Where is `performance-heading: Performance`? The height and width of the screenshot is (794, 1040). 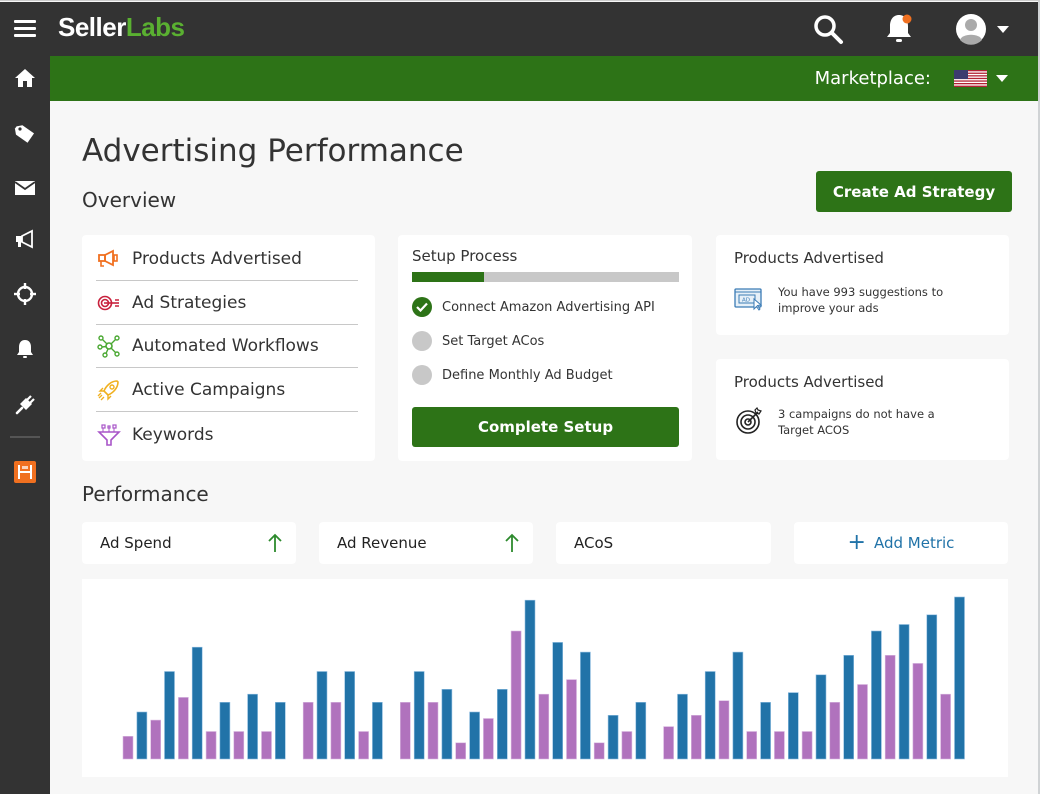
performance-heading: Performance is located at coordinates (145, 494).